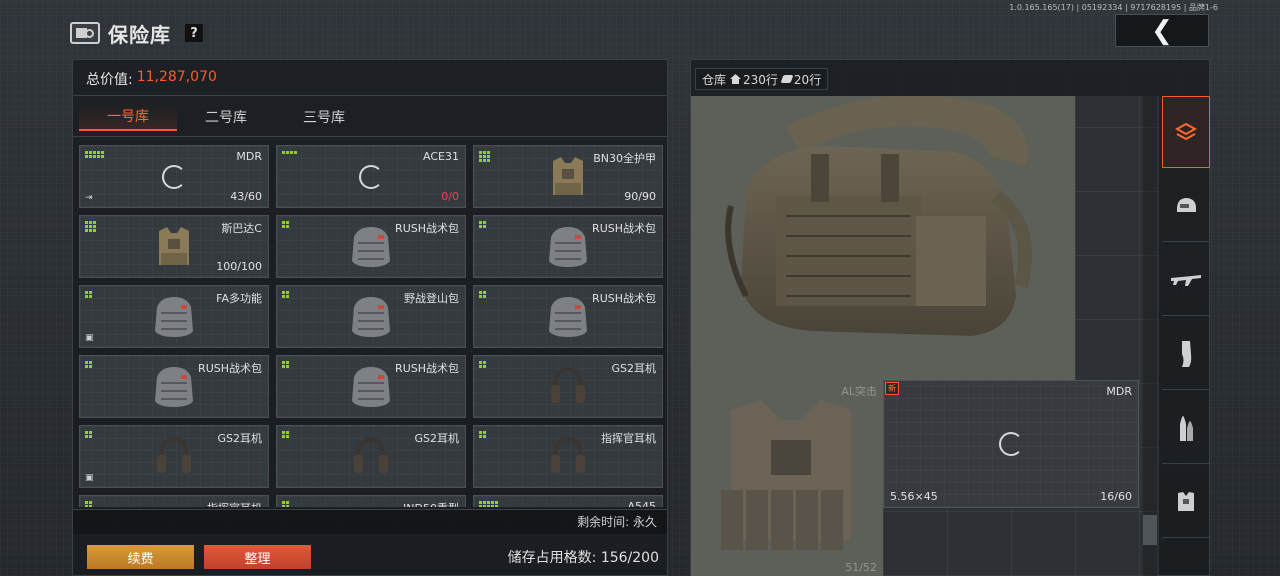  I want to click on renew-button: 续费, so click(140, 557).